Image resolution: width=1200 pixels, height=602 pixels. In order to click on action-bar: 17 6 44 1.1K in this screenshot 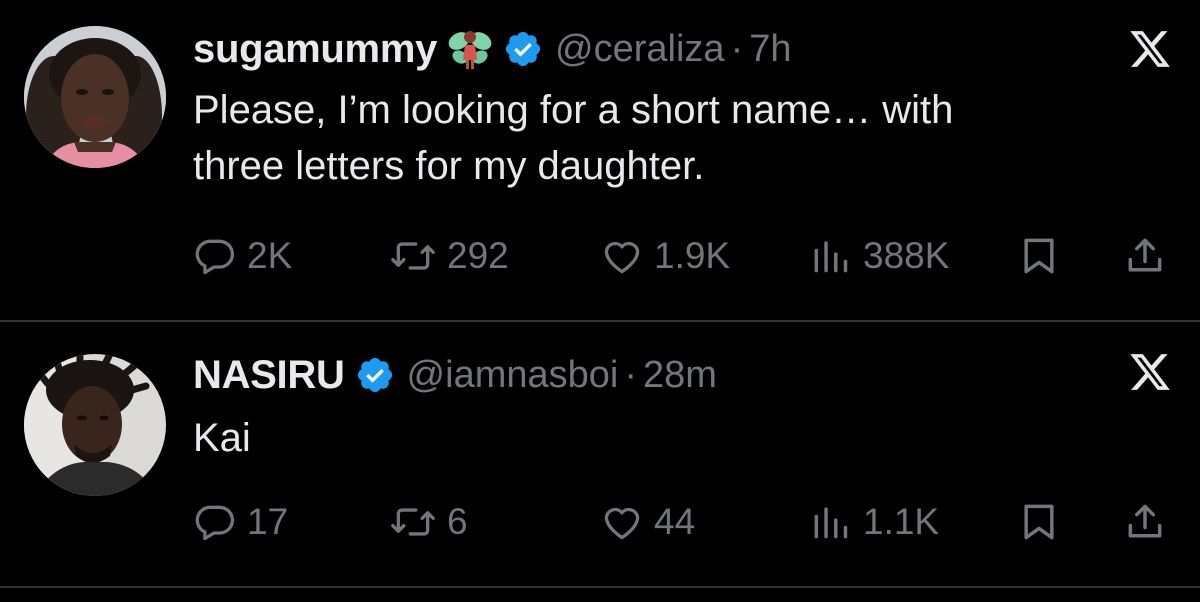, I will do `click(685, 522)`.